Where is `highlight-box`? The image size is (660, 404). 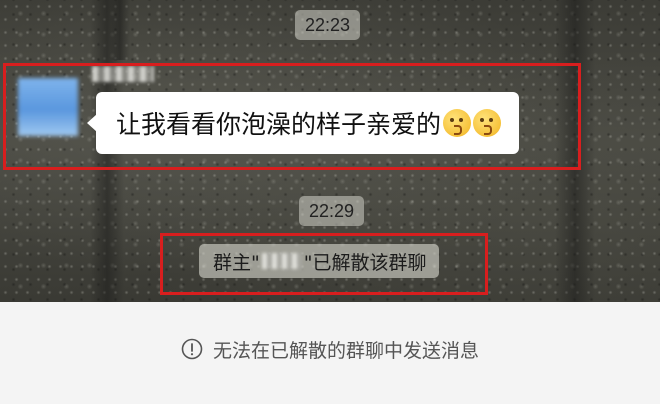 highlight-box is located at coordinates (324, 264).